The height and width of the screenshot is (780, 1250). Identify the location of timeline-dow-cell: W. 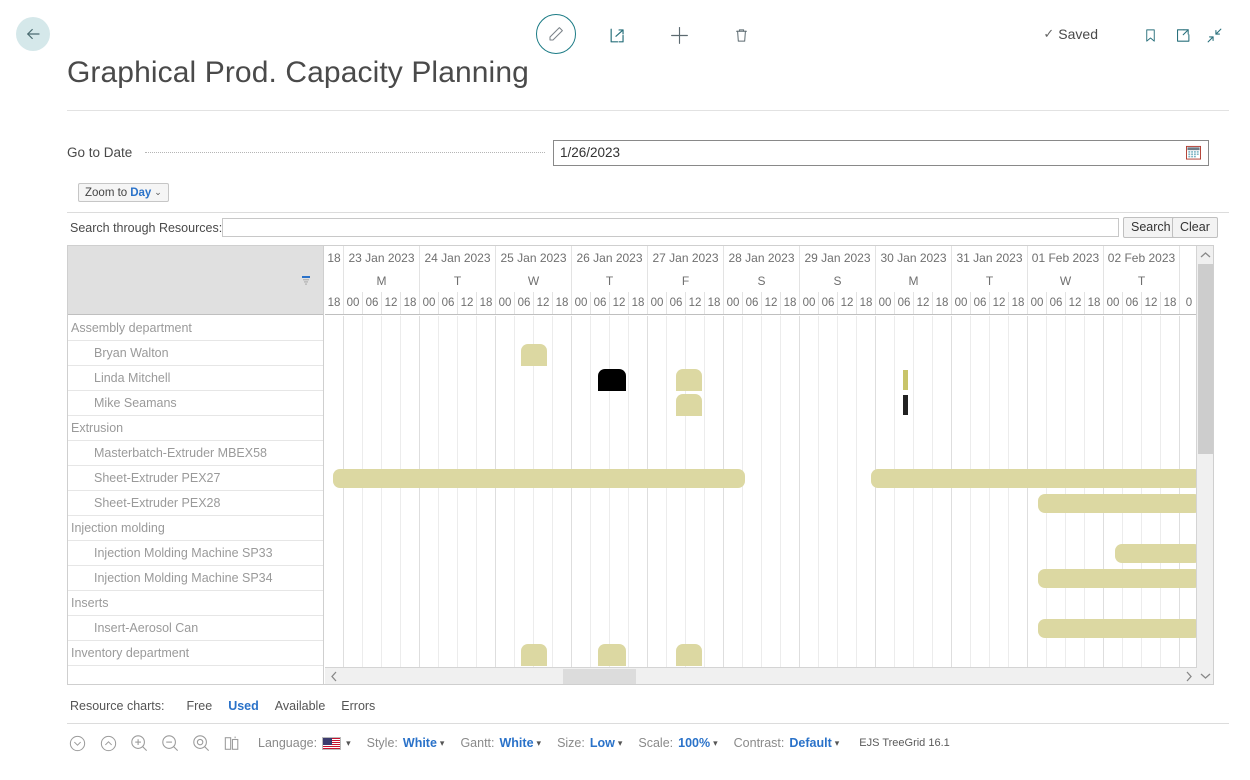
(534, 280).